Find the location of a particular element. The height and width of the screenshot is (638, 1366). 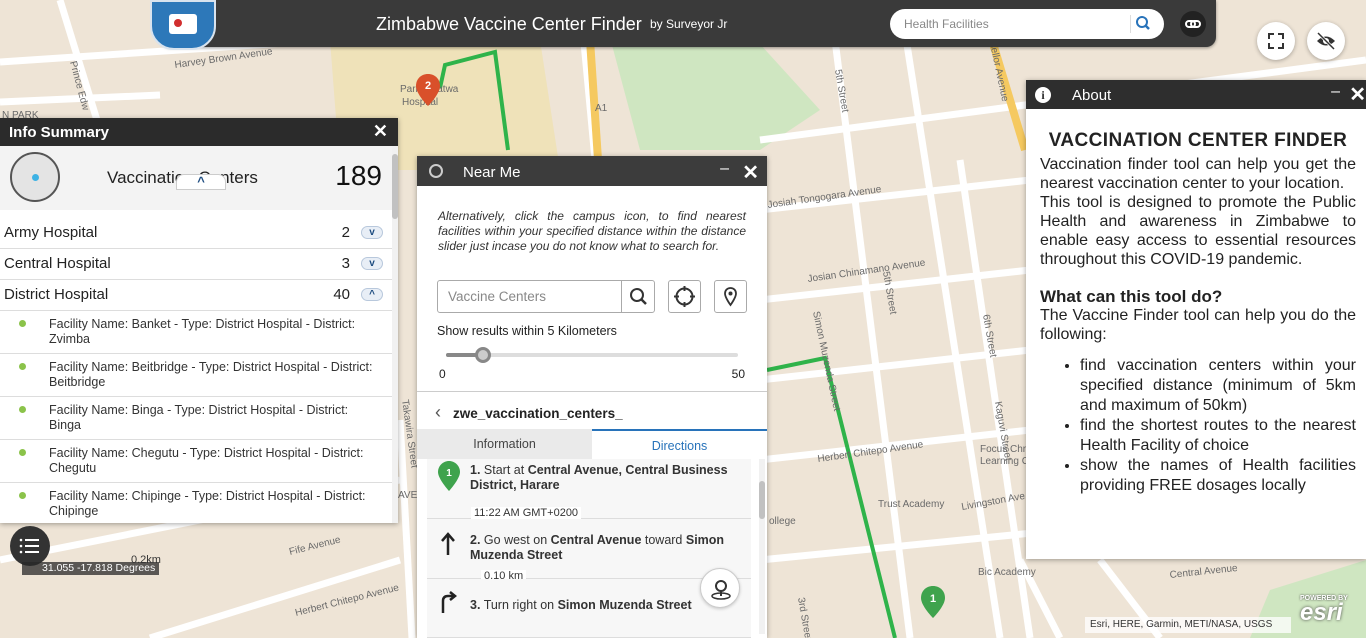

about-title: About is located at coordinates (1092, 95).